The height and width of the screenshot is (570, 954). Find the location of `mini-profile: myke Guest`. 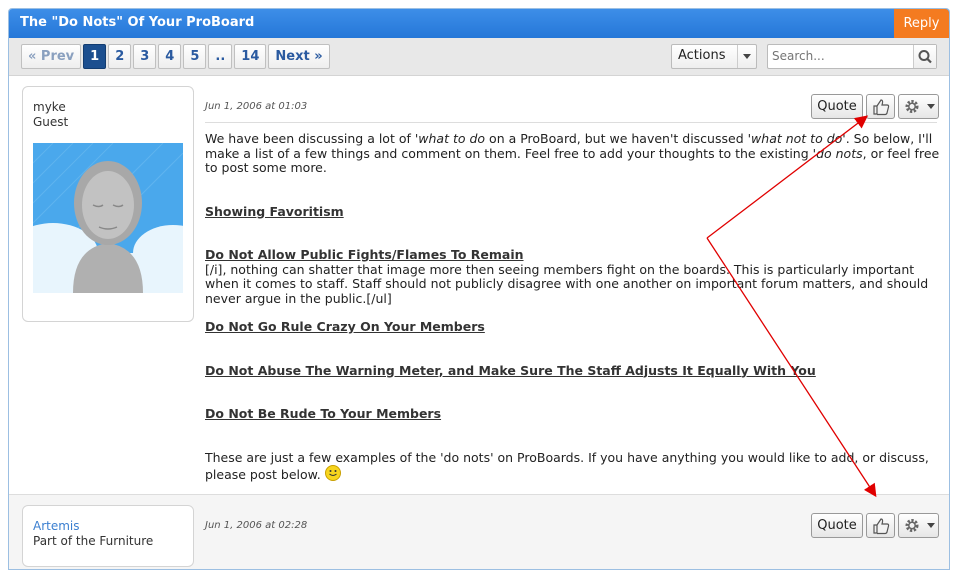

mini-profile: myke Guest is located at coordinates (108, 204).